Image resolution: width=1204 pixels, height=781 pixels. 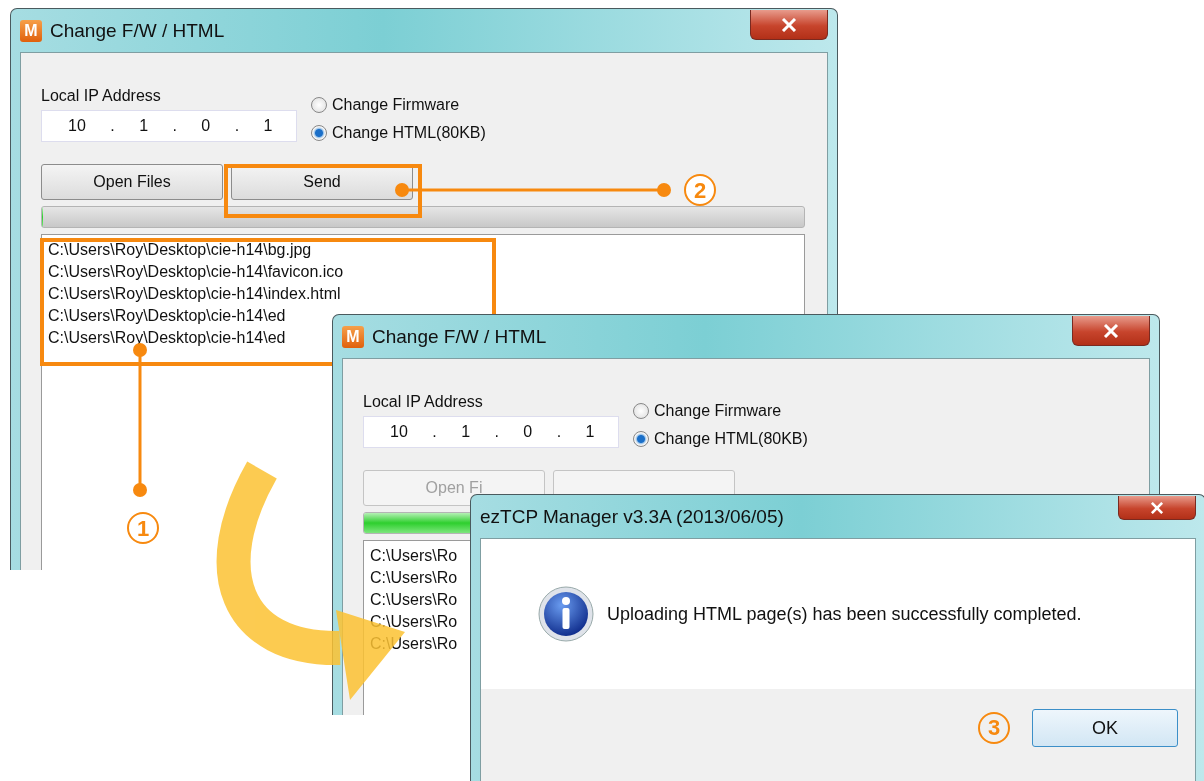 I want to click on step-number: 2, so click(x=700, y=190).